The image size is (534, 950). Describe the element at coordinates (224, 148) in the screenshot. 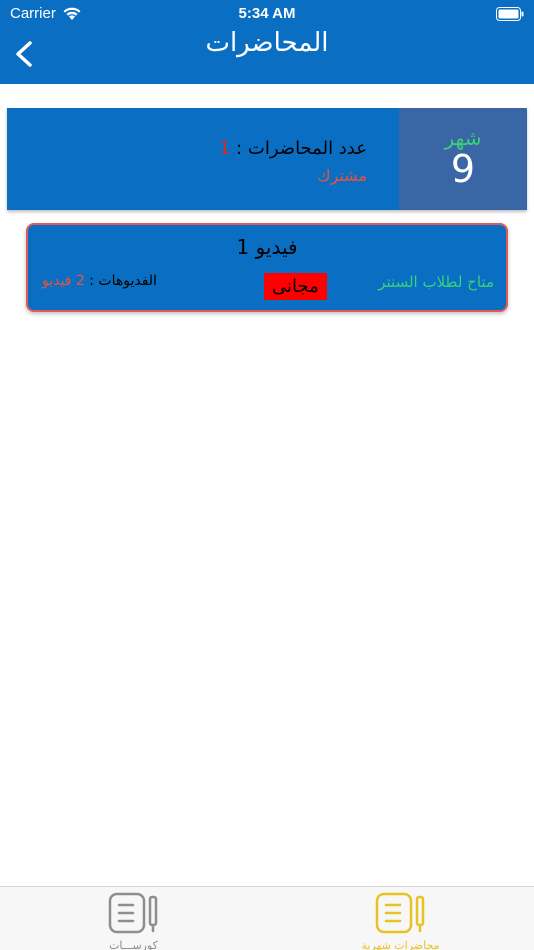

I see `lectures-count: 1` at that location.